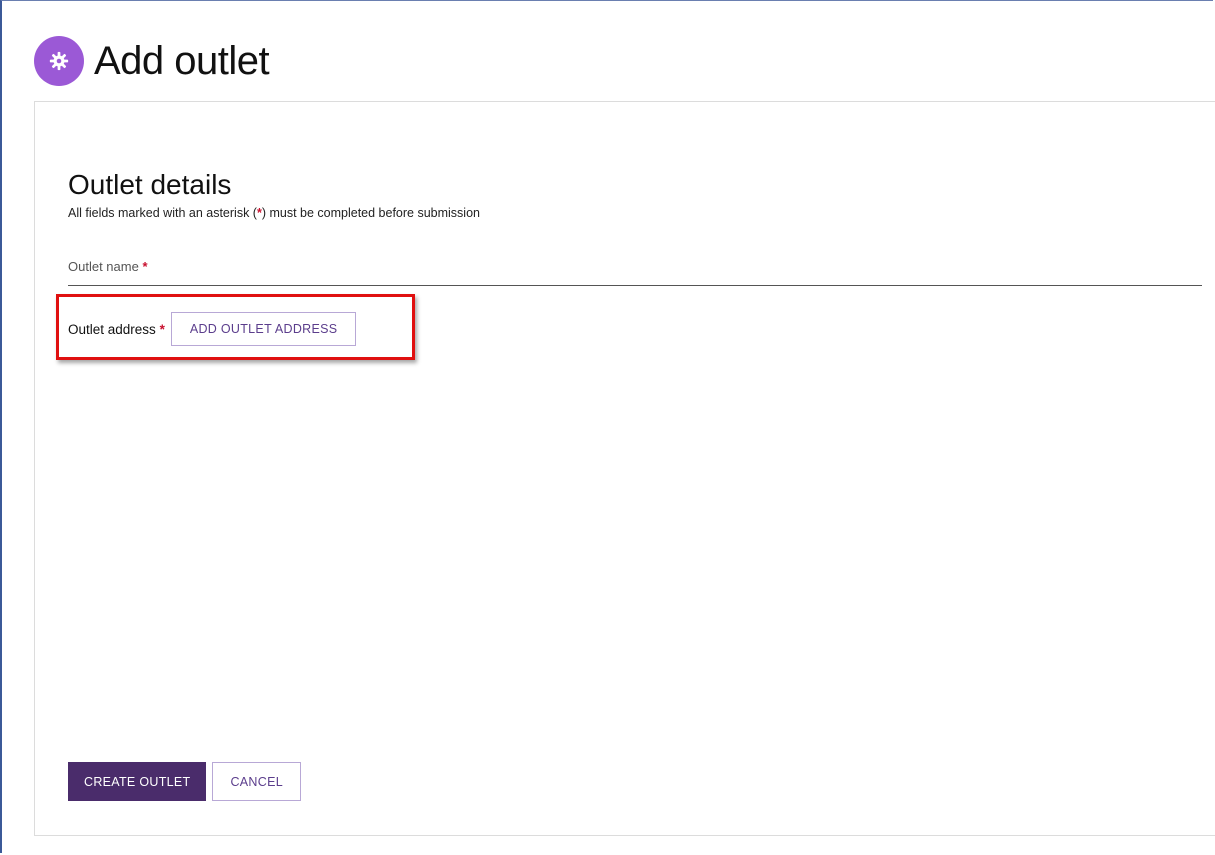 This screenshot has width=1215, height=855. Describe the element at coordinates (162, 329) in the screenshot. I see `outlet-address-required-marker: *` at that location.